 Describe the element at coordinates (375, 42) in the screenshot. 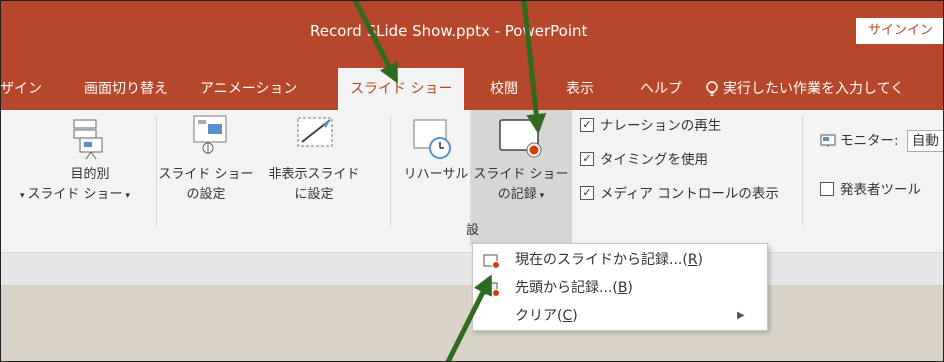

I see `annotation-arrow-tab` at that location.